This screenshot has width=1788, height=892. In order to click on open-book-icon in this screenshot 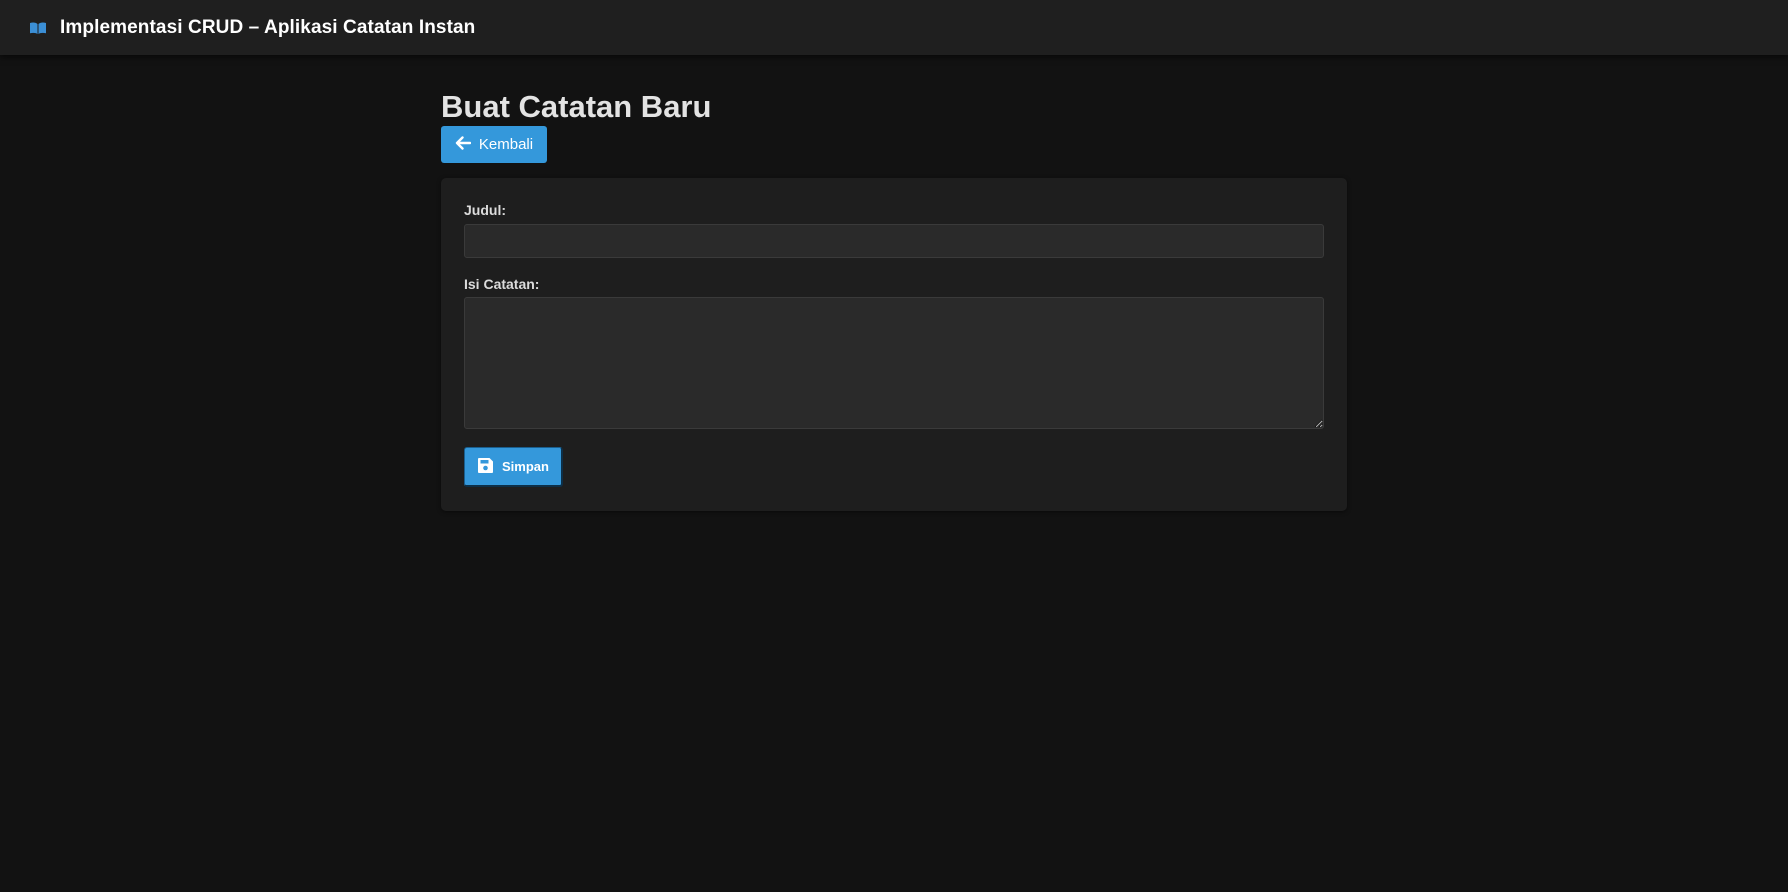, I will do `click(38, 28)`.